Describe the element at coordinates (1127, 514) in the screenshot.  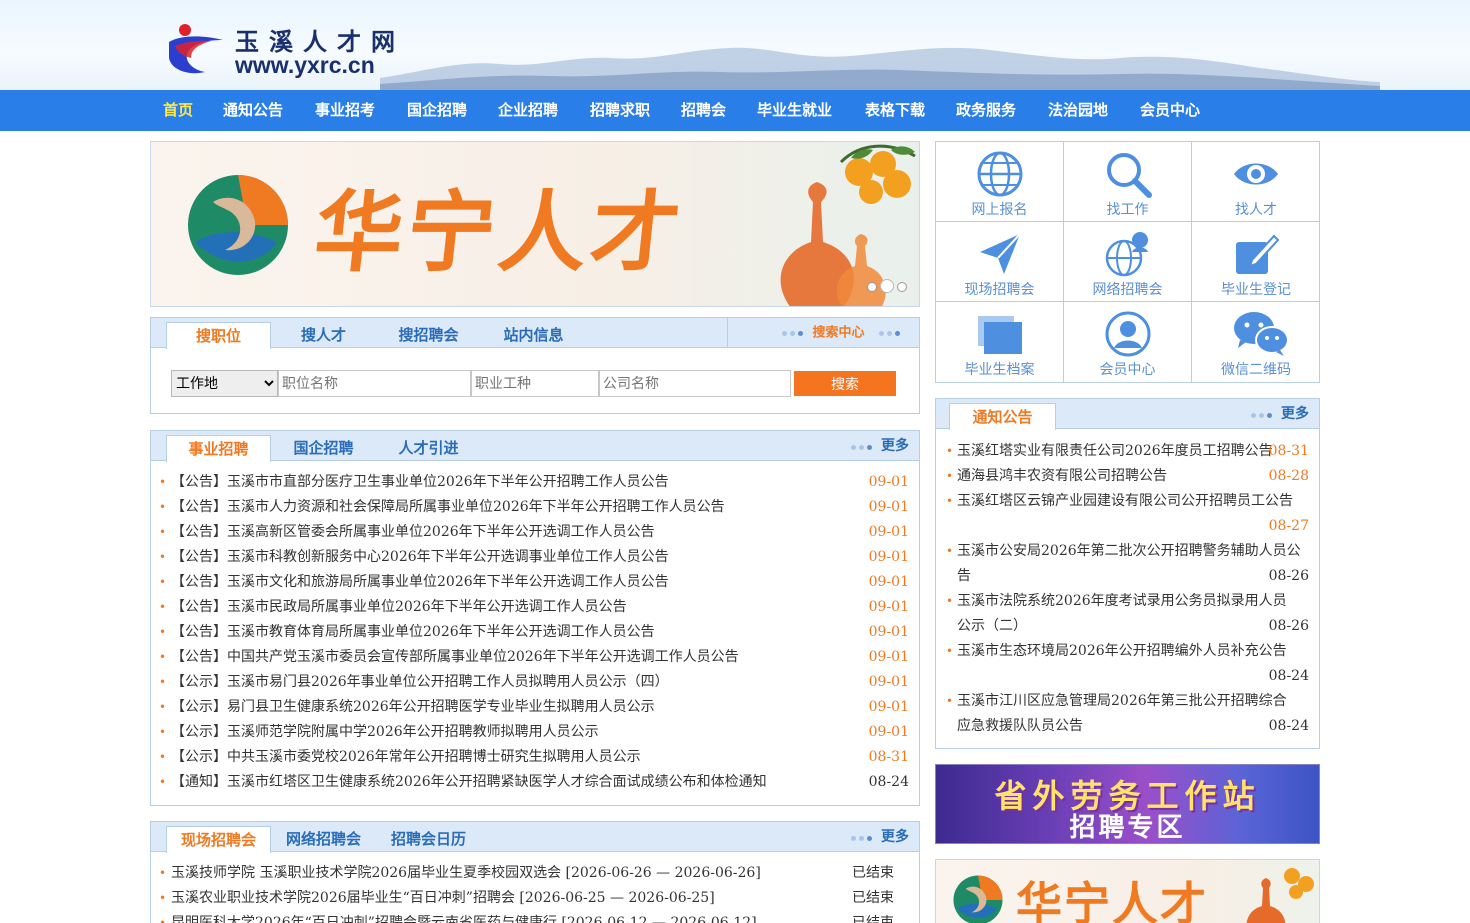
I see `notice-item: • 玉溪红塔区云锦产业园建设有限公司公开招聘员工公告 08-27` at that location.